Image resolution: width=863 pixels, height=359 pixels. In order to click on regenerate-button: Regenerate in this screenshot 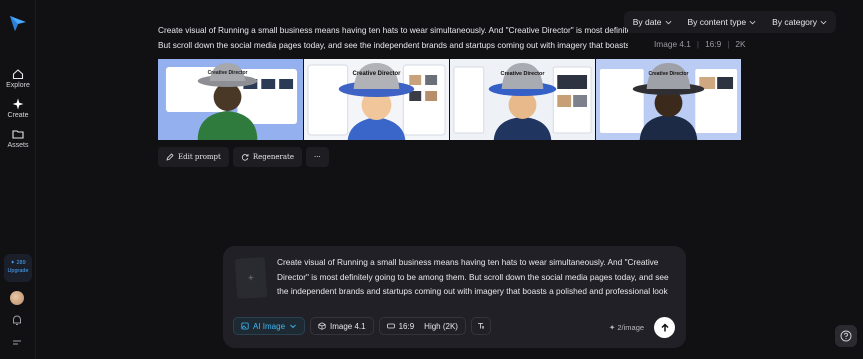, I will do `click(267, 157)`.